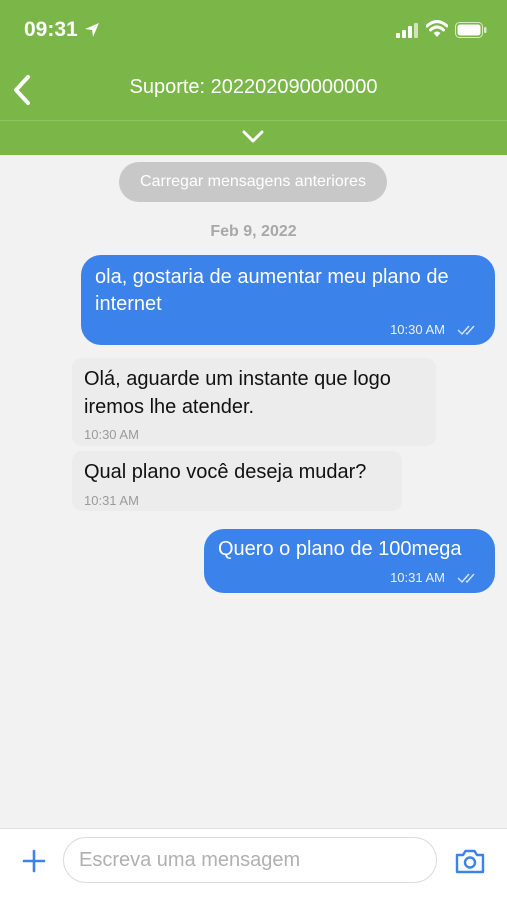 The width and height of the screenshot is (507, 900). Describe the element at coordinates (253, 120) in the screenshot. I see `nav-divider` at that location.